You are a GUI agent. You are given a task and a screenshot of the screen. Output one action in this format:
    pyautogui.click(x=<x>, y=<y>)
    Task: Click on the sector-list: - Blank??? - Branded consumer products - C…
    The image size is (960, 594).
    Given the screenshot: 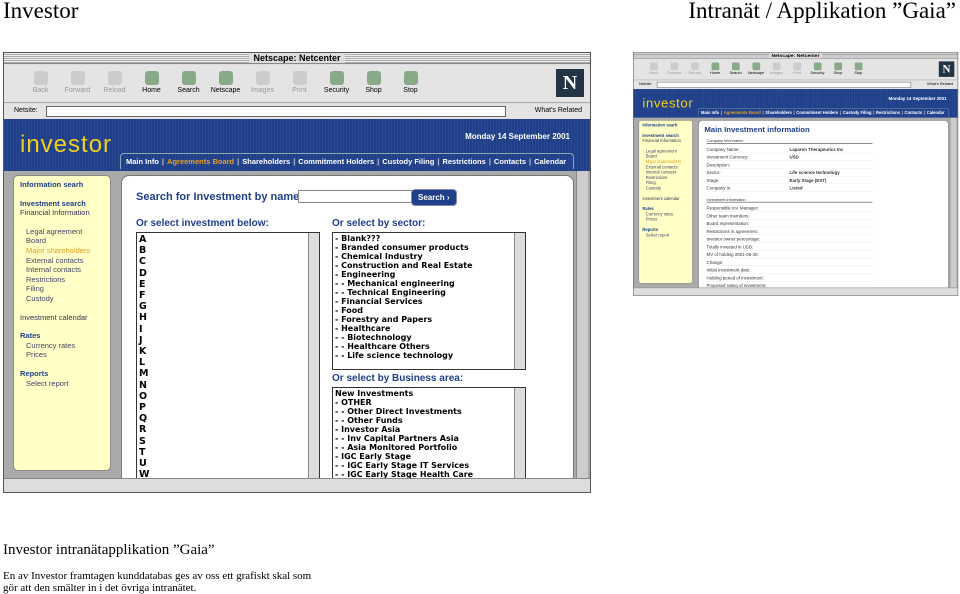 What is the action you would take?
    pyautogui.click(x=429, y=301)
    